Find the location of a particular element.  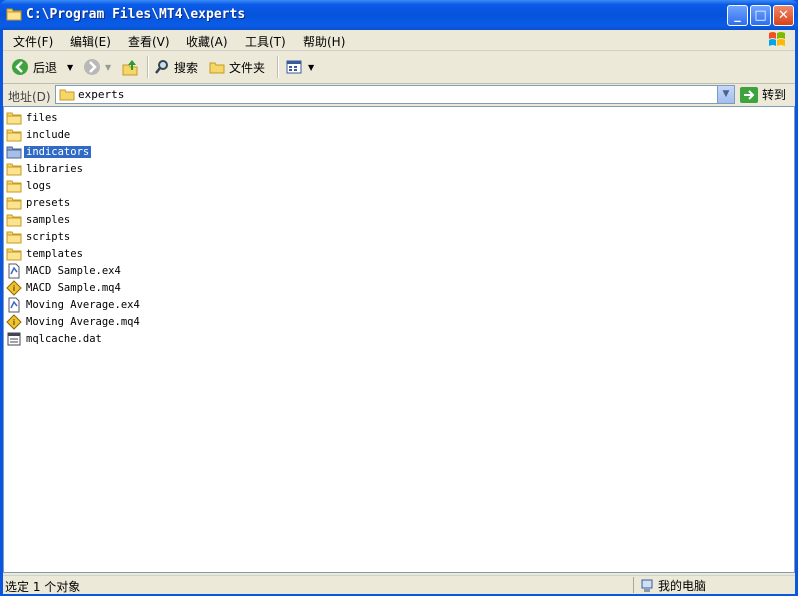

list-item: files is located at coordinates (33, 118).